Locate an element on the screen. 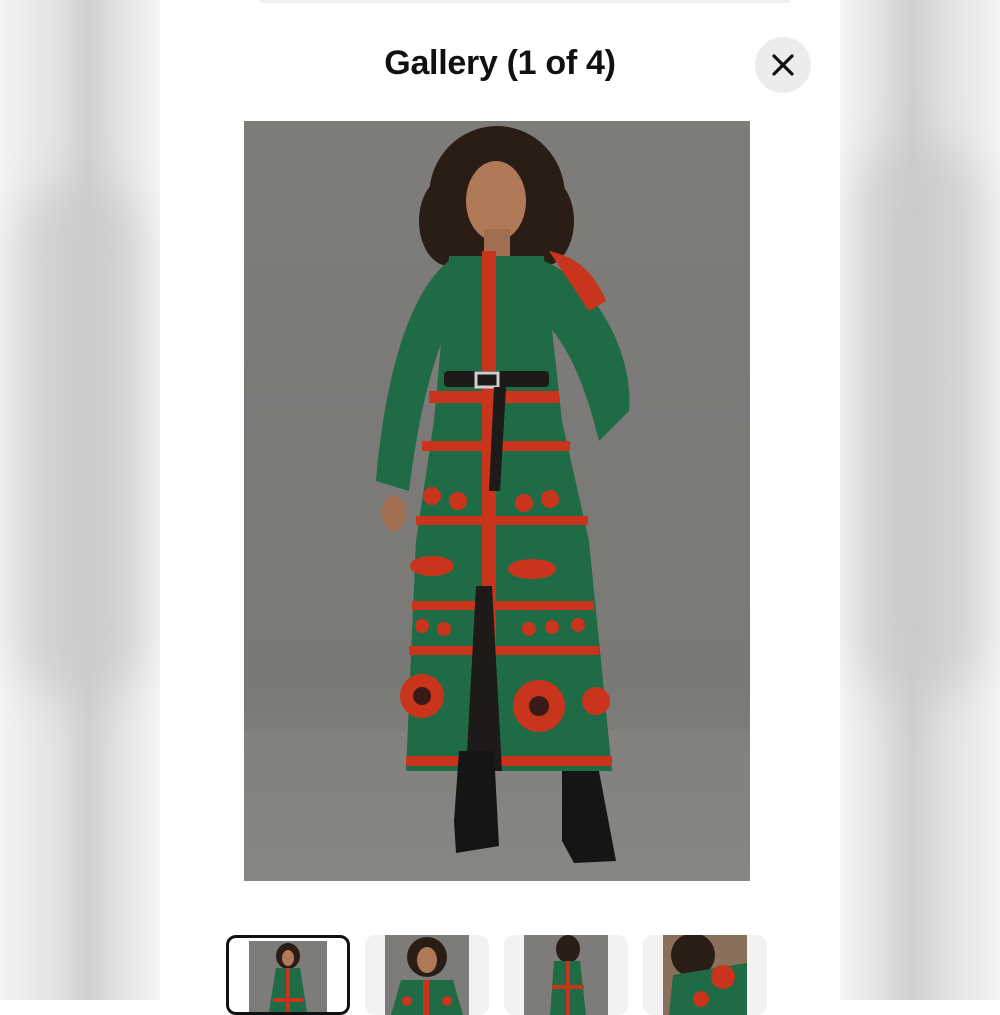 This screenshot has width=1000, height=1015. close-button is located at coordinates (783, 65).